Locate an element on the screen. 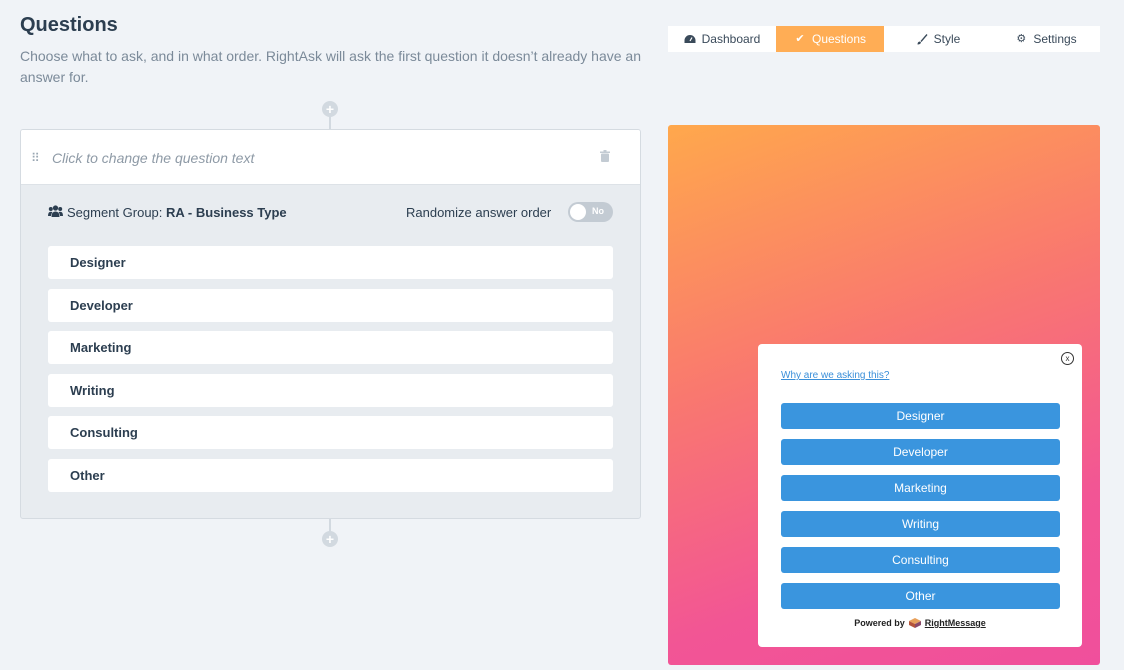 This screenshot has height=670, width=1124. brush-icon is located at coordinates (922, 38).